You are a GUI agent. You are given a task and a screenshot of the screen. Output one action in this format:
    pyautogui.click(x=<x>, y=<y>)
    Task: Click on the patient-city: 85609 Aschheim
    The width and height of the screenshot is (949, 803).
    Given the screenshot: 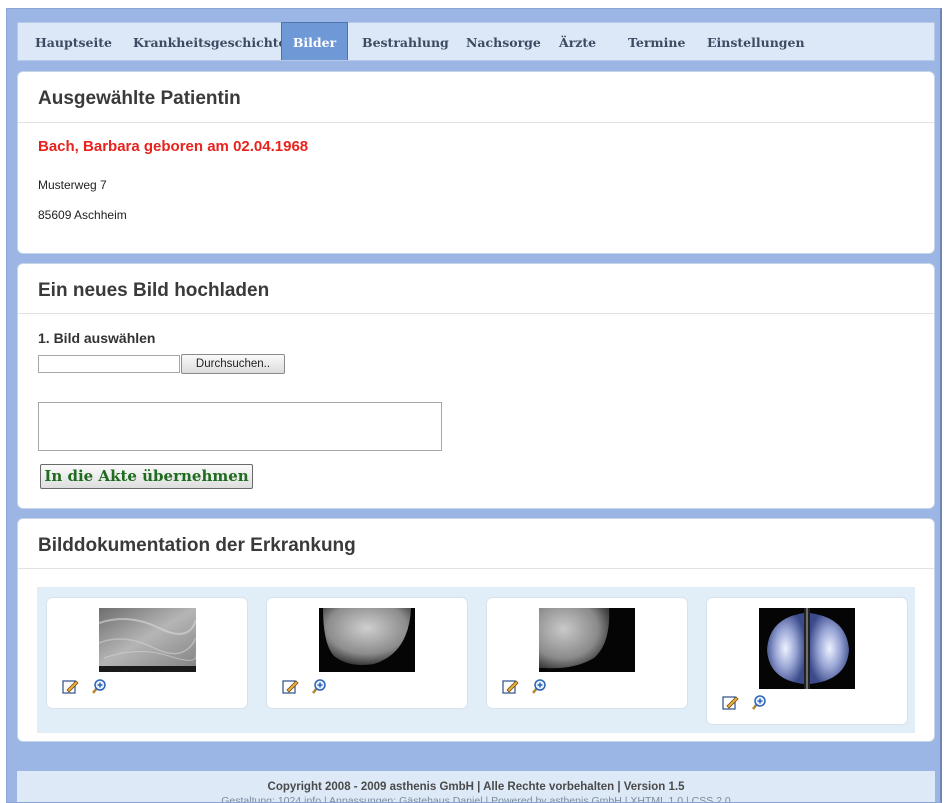 What is the action you would take?
    pyautogui.click(x=82, y=215)
    